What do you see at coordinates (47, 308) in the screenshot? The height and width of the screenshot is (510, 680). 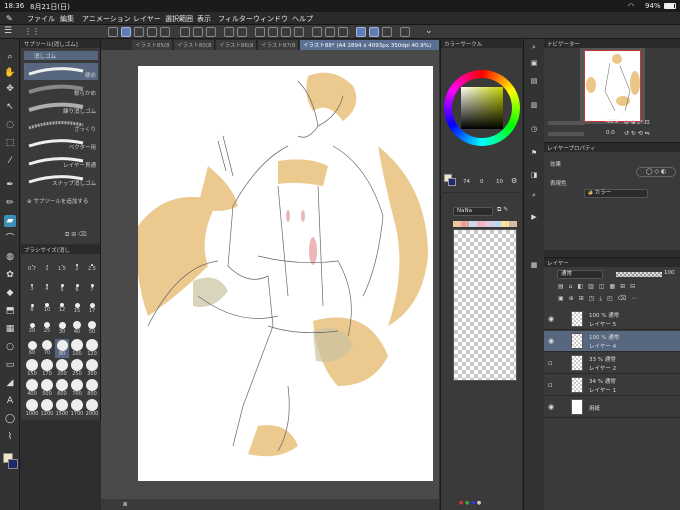 I see `brush-size-10: 10` at bounding box center [47, 308].